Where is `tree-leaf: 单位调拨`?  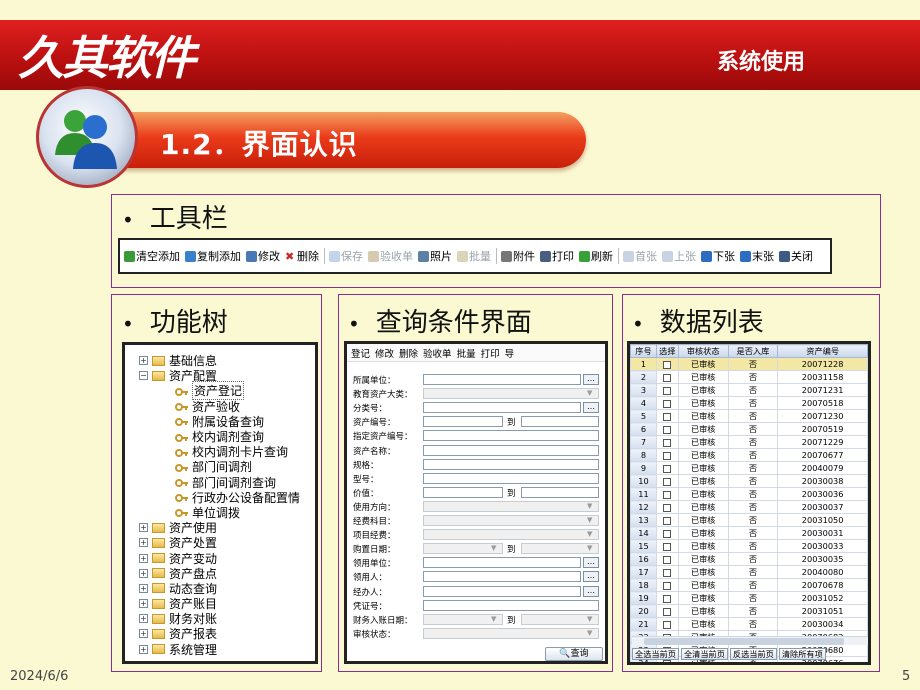 tree-leaf: 单位调拨 is located at coordinates (220, 512).